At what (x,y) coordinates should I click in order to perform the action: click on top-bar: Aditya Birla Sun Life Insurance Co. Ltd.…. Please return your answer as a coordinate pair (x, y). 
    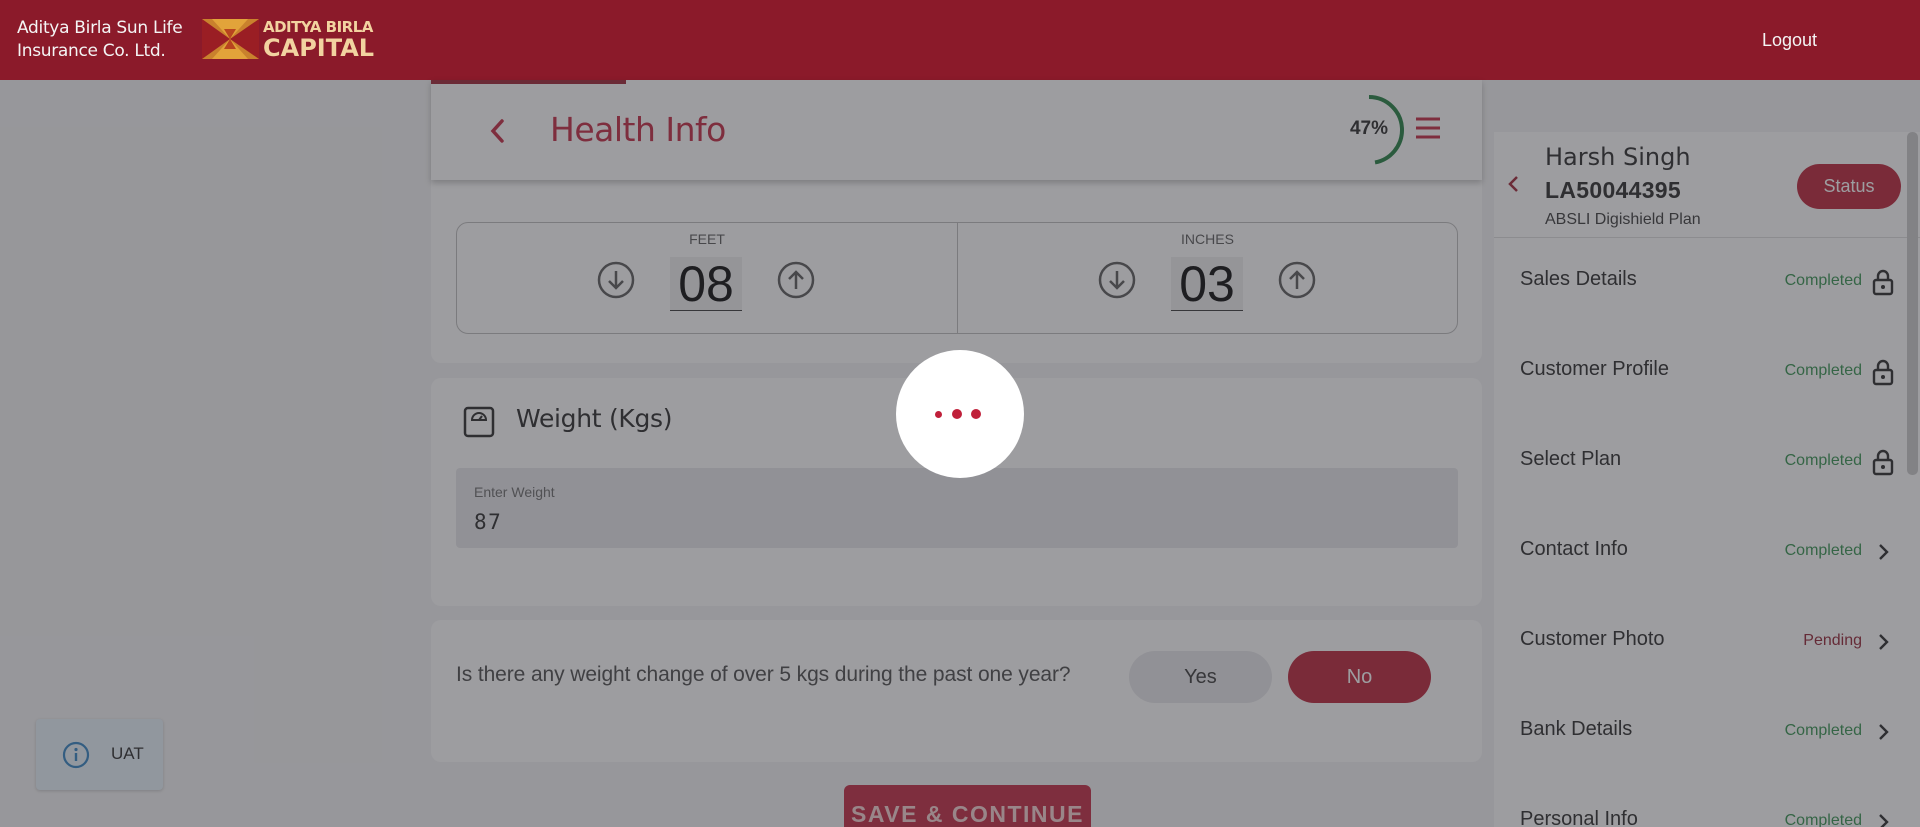
    Looking at the image, I should click on (960, 40).